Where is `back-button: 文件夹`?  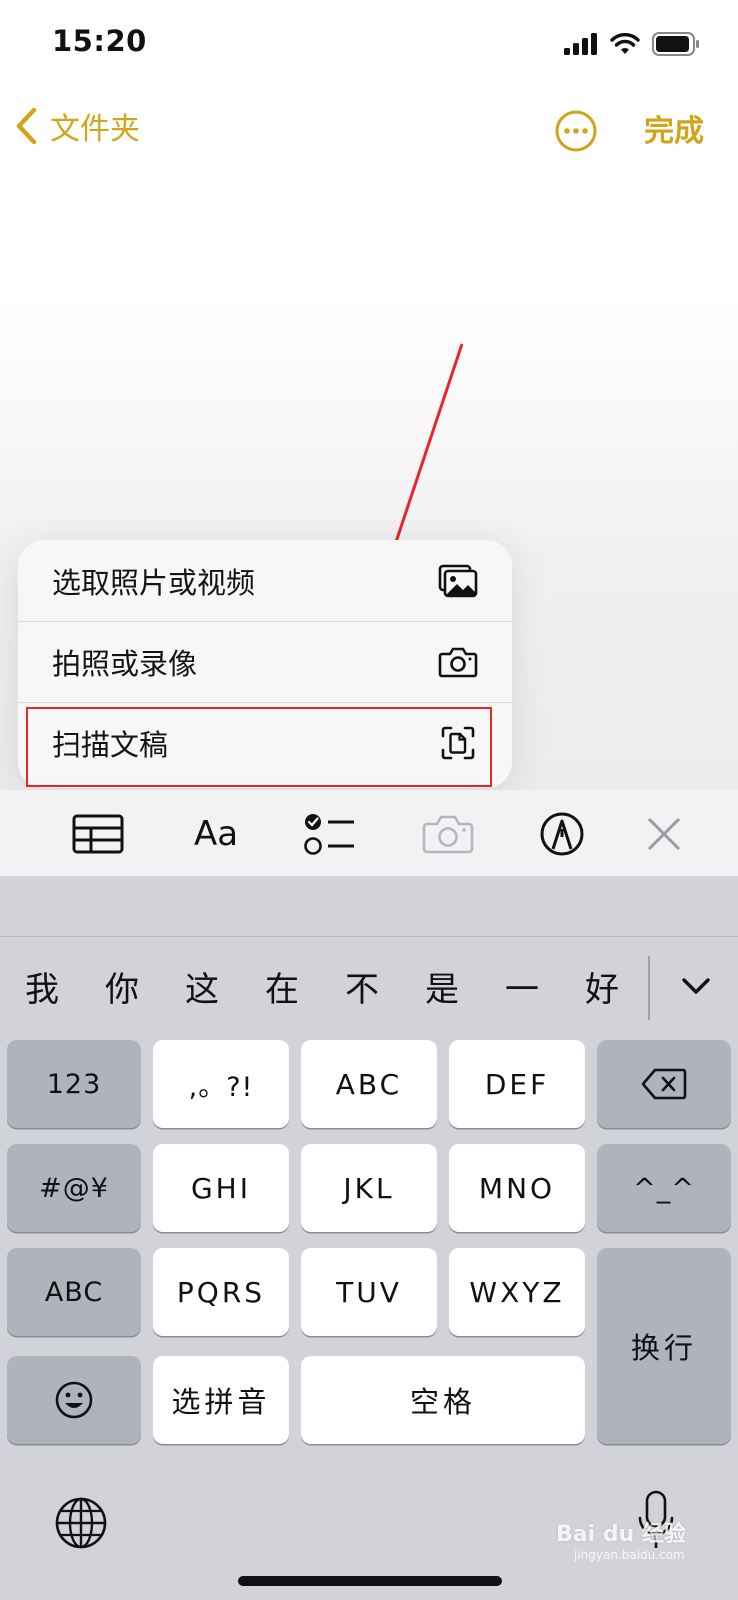
back-button: 文件夹 is located at coordinates (77, 126).